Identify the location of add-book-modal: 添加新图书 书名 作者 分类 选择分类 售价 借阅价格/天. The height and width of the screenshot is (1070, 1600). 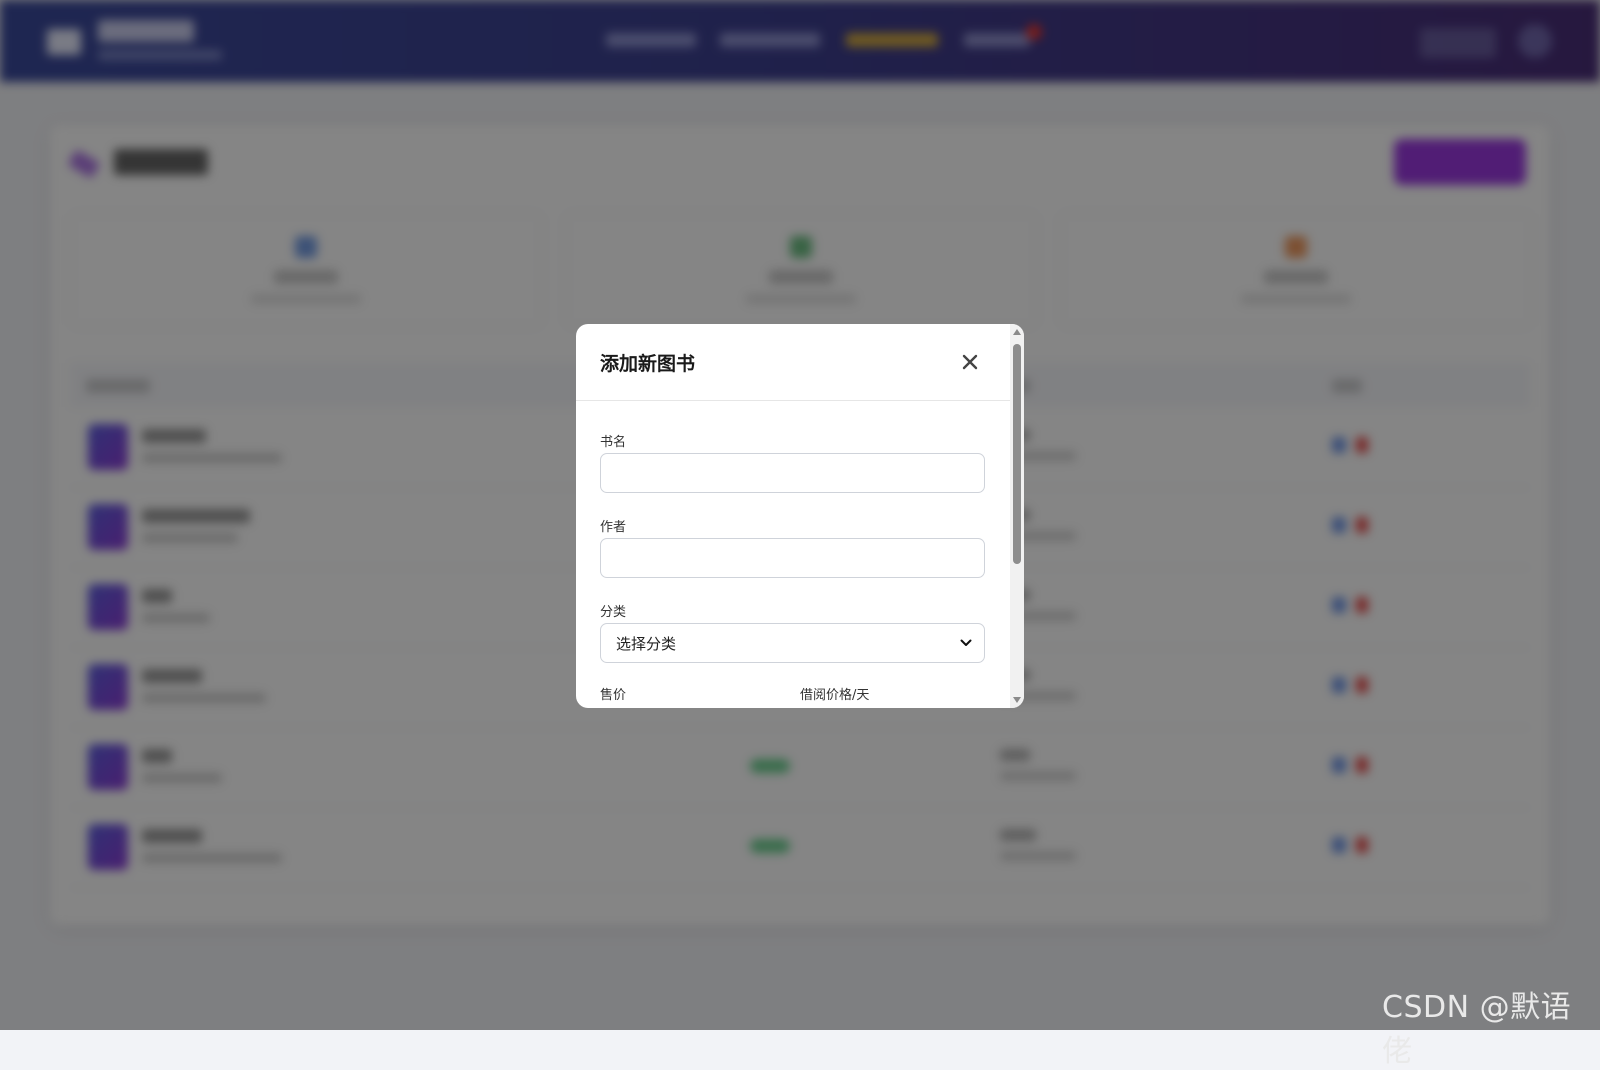
(800, 516).